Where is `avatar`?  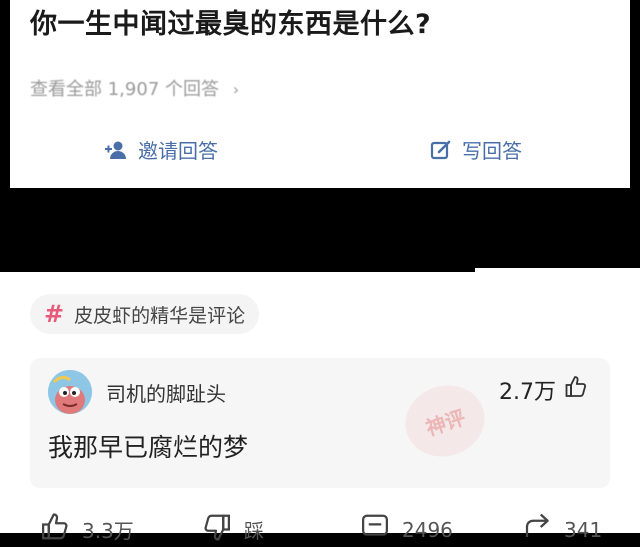 avatar is located at coordinates (70, 392).